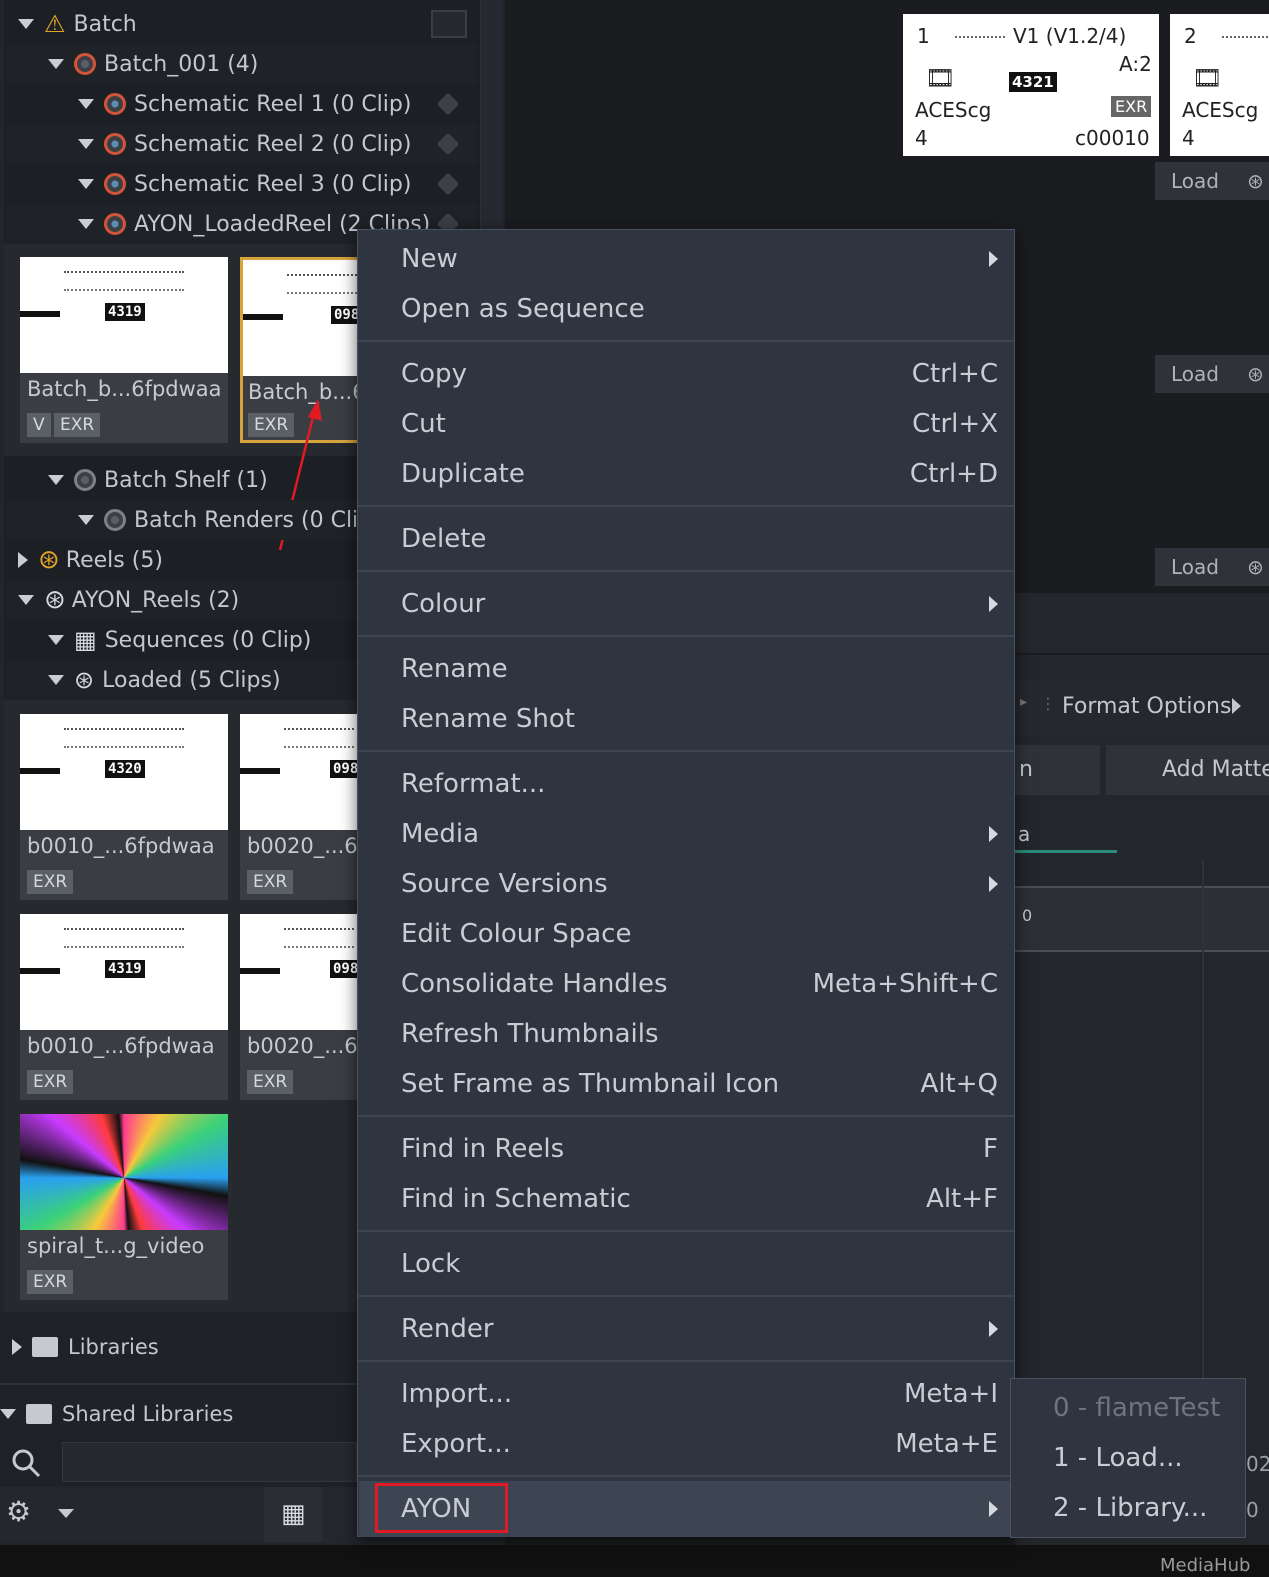 The width and height of the screenshot is (1269, 1577). What do you see at coordinates (634, 1561) in the screenshot?
I see `status-strip: MediaHub` at bounding box center [634, 1561].